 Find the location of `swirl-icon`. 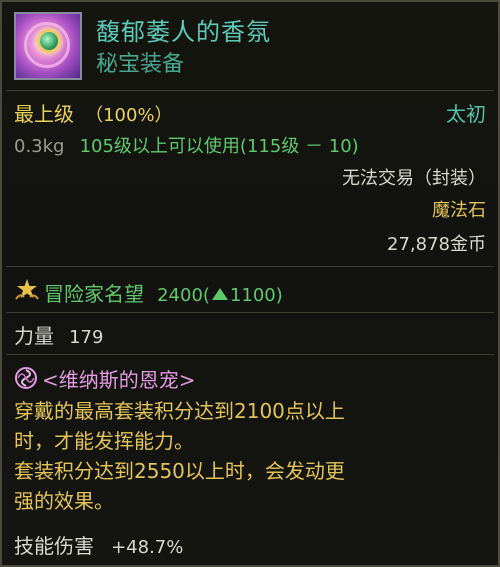

swirl-icon is located at coordinates (26, 378).